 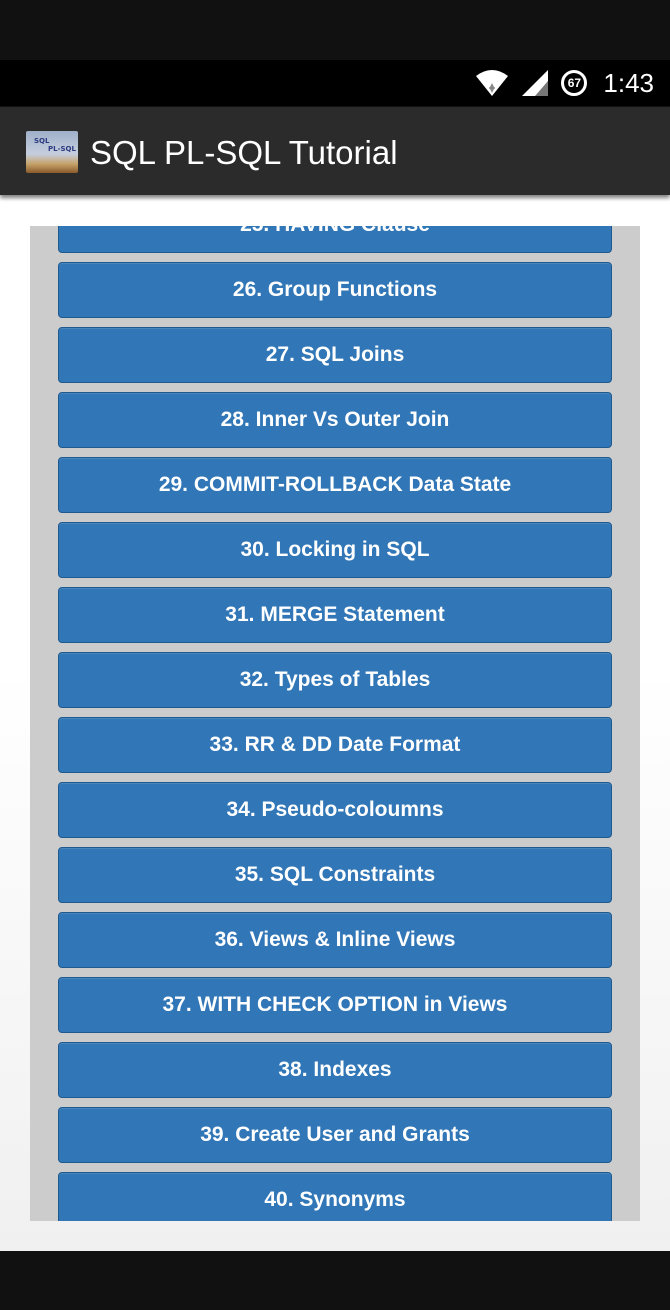 What do you see at coordinates (335, 550) in the screenshot?
I see `topic-button: 30. Locking in SQL` at bounding box center [335, 550].